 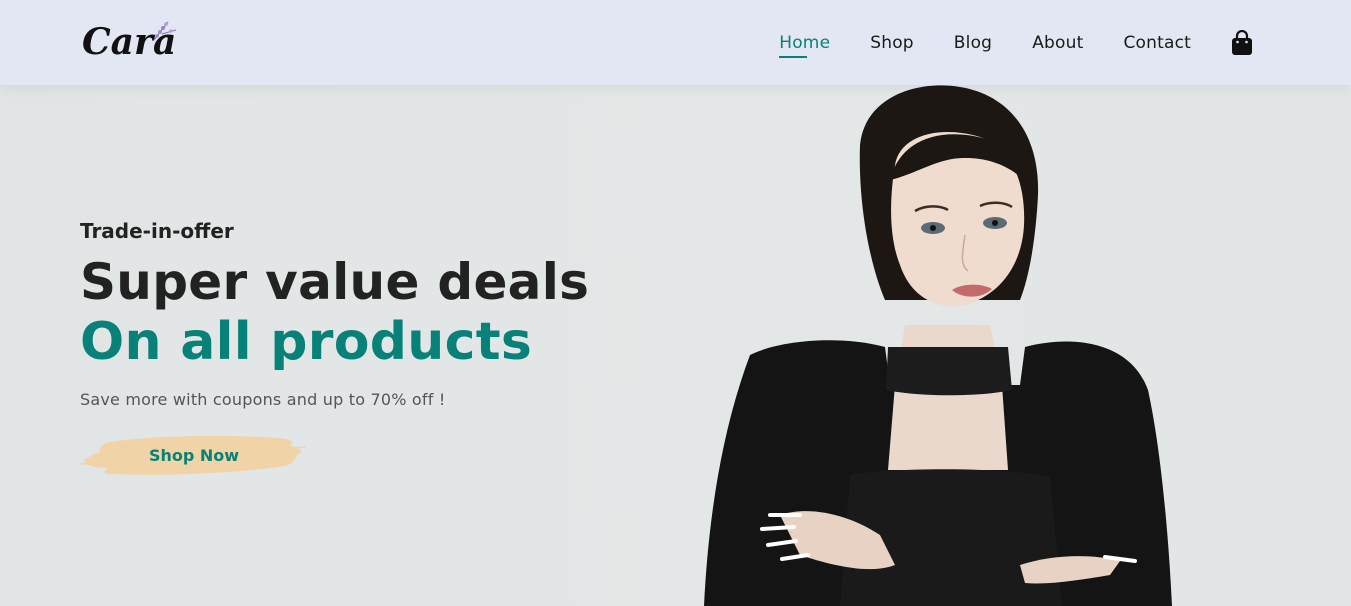 I want to click on site-header: Cara Home Shop Blog About Contact, so click(x=675, y=42).